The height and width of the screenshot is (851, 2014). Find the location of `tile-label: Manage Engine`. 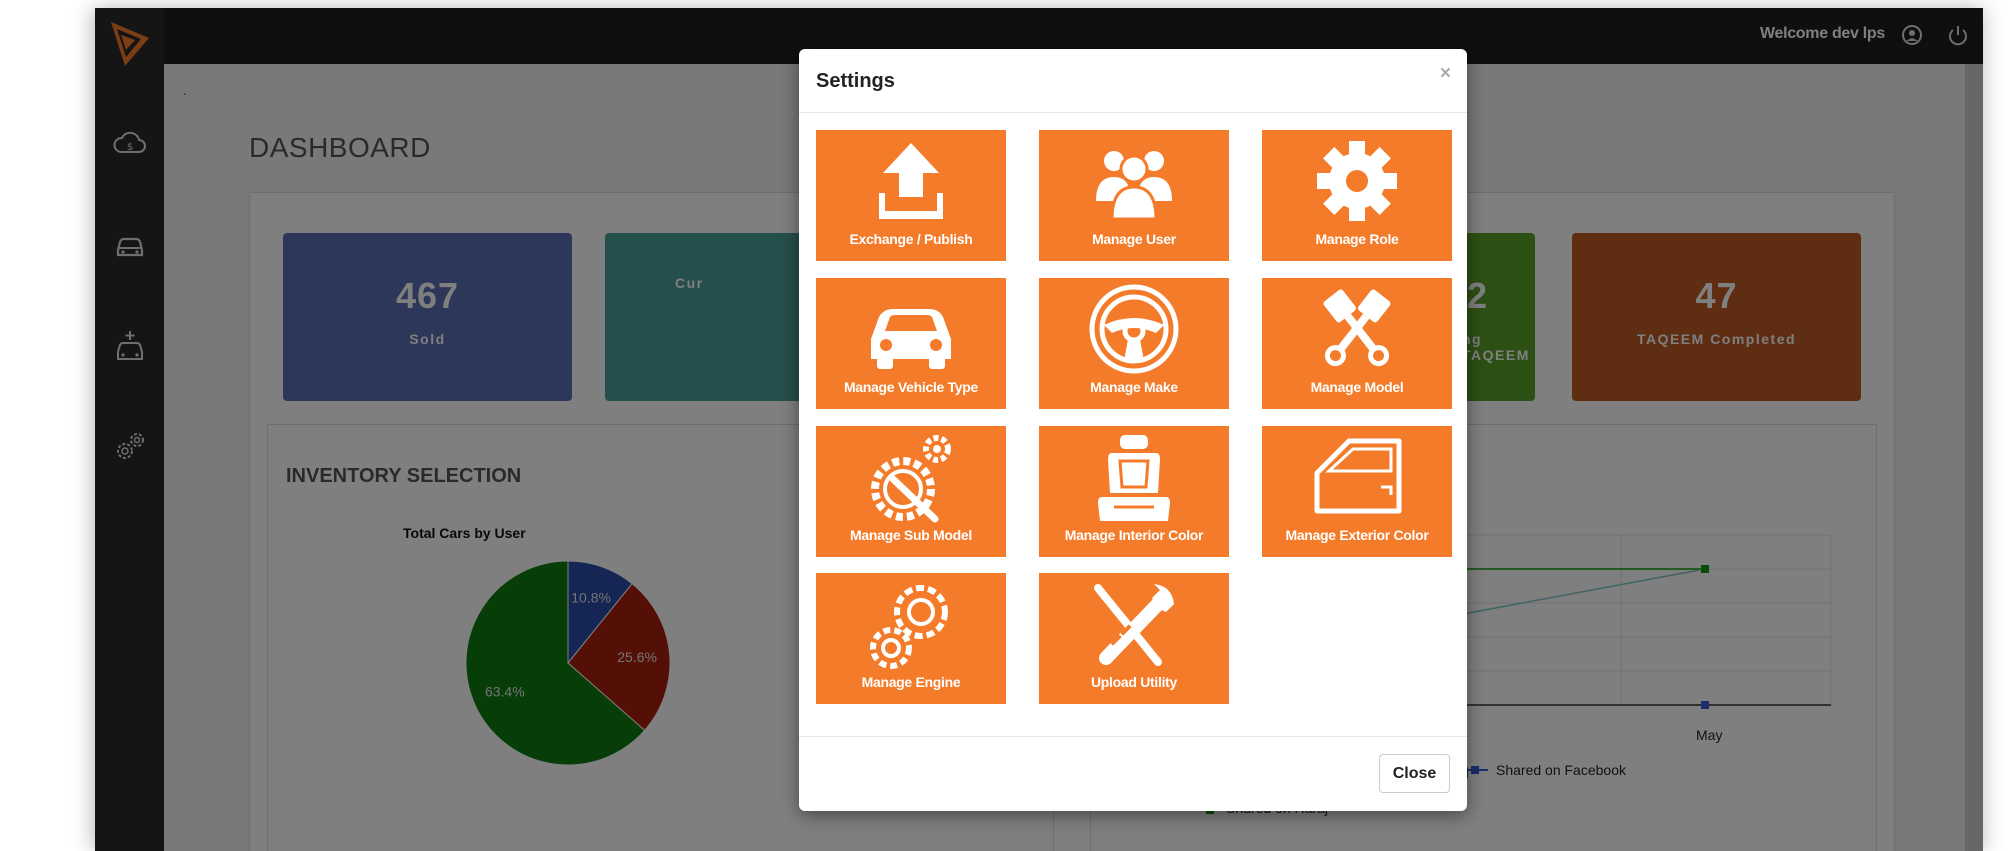

tile-label: Manage Engine is located at coordinates (911, 682).